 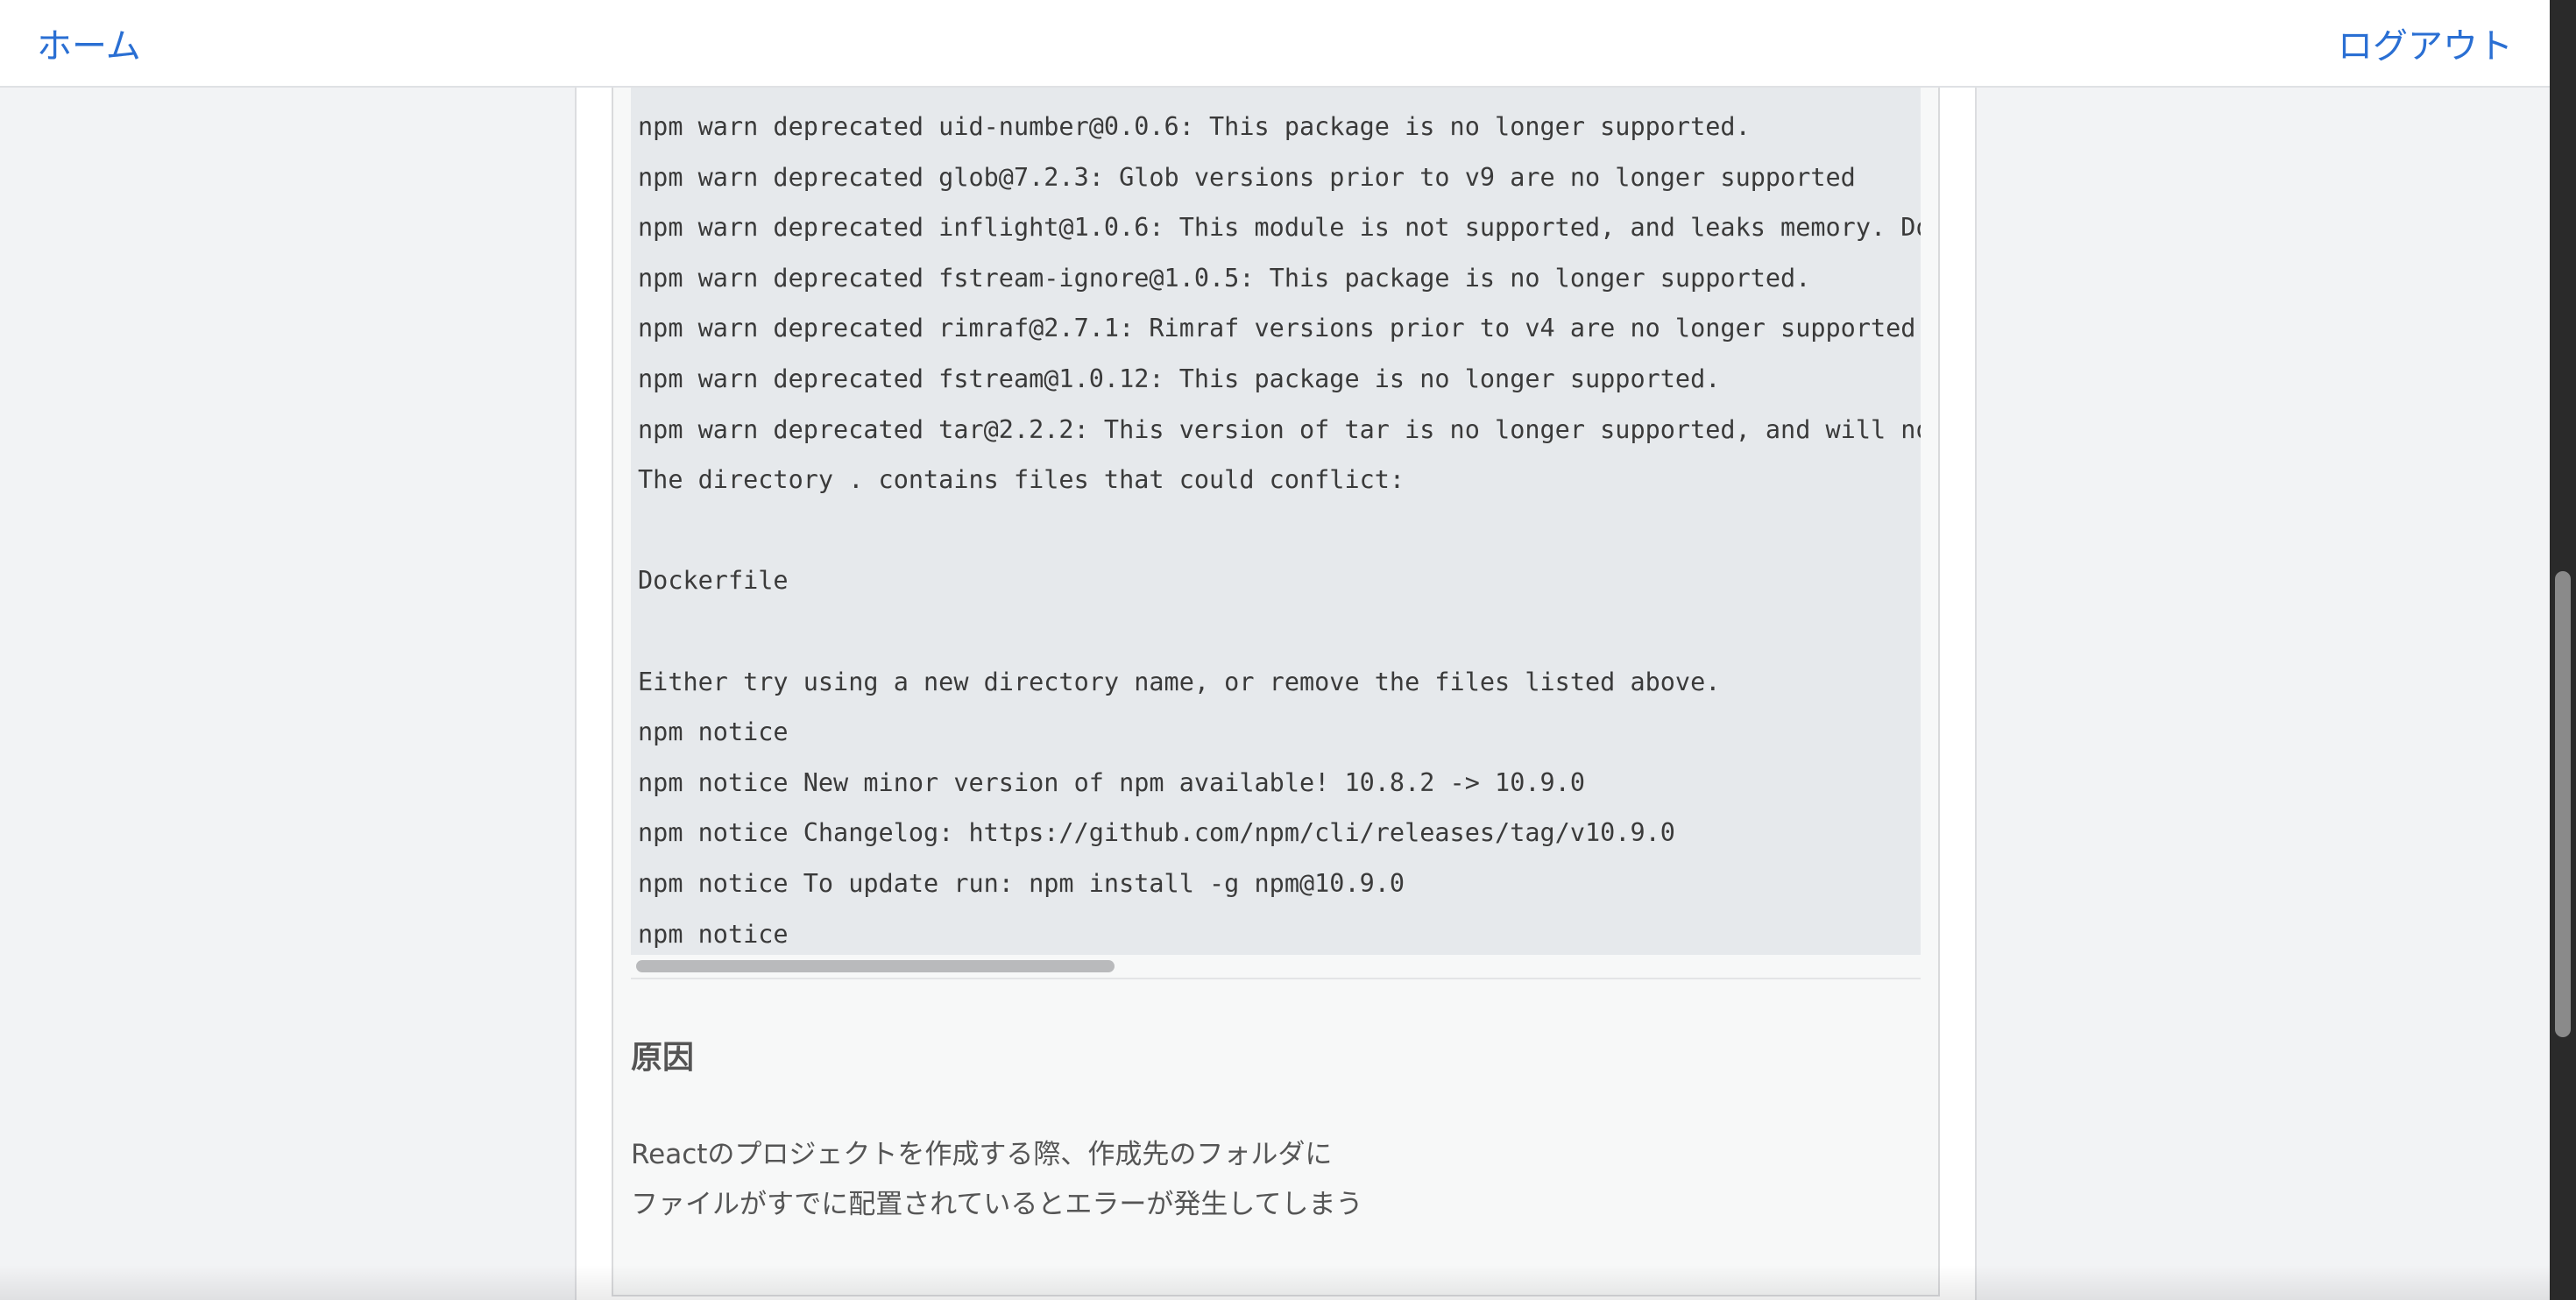 I want to click on page-scrollbar-thumb, so click(x=2563, y=804).